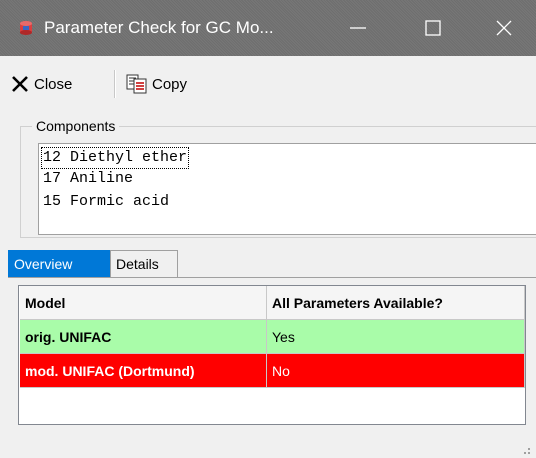 The image size is (536, 458). What do you see at coordinates (26, 28) in the screenshot?
I see `app-icon` at bounding box center [26, 28].